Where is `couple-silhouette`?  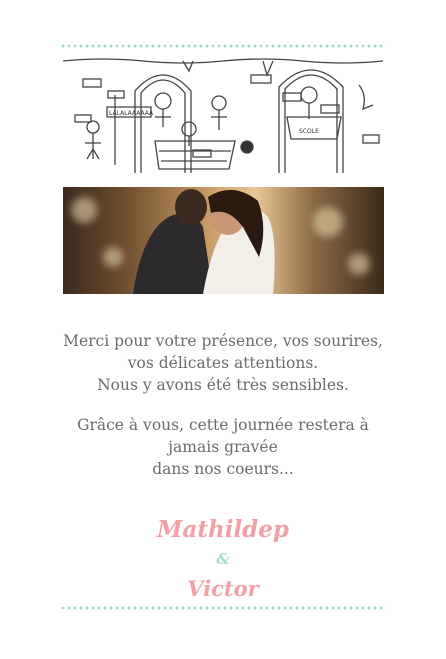 couple-silhouette is located at coordinates (204, 241).